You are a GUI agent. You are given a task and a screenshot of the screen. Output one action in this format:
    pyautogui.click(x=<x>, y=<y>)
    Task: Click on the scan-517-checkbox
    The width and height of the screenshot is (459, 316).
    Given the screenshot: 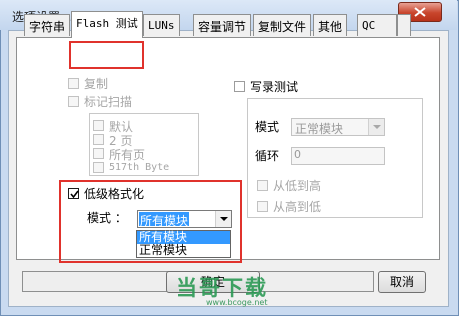 What is the action you would take?
    pyautogui.click(x=98, y=167)
    